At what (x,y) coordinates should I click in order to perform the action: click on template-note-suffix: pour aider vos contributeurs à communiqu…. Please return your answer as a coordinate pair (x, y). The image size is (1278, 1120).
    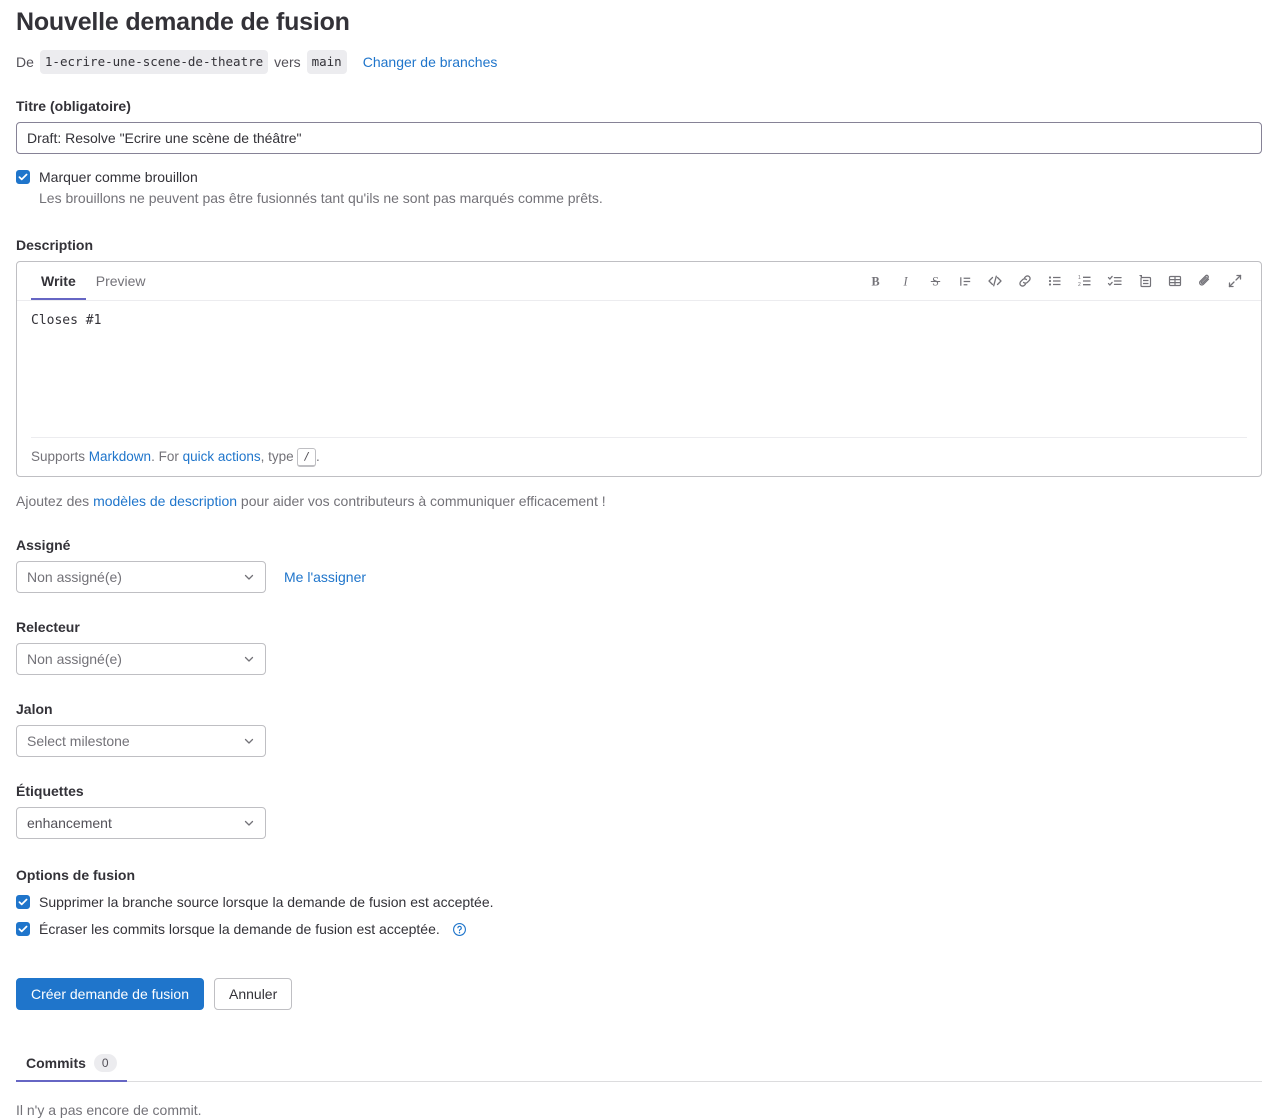
    Looking at the image, I should click on (421, 501).